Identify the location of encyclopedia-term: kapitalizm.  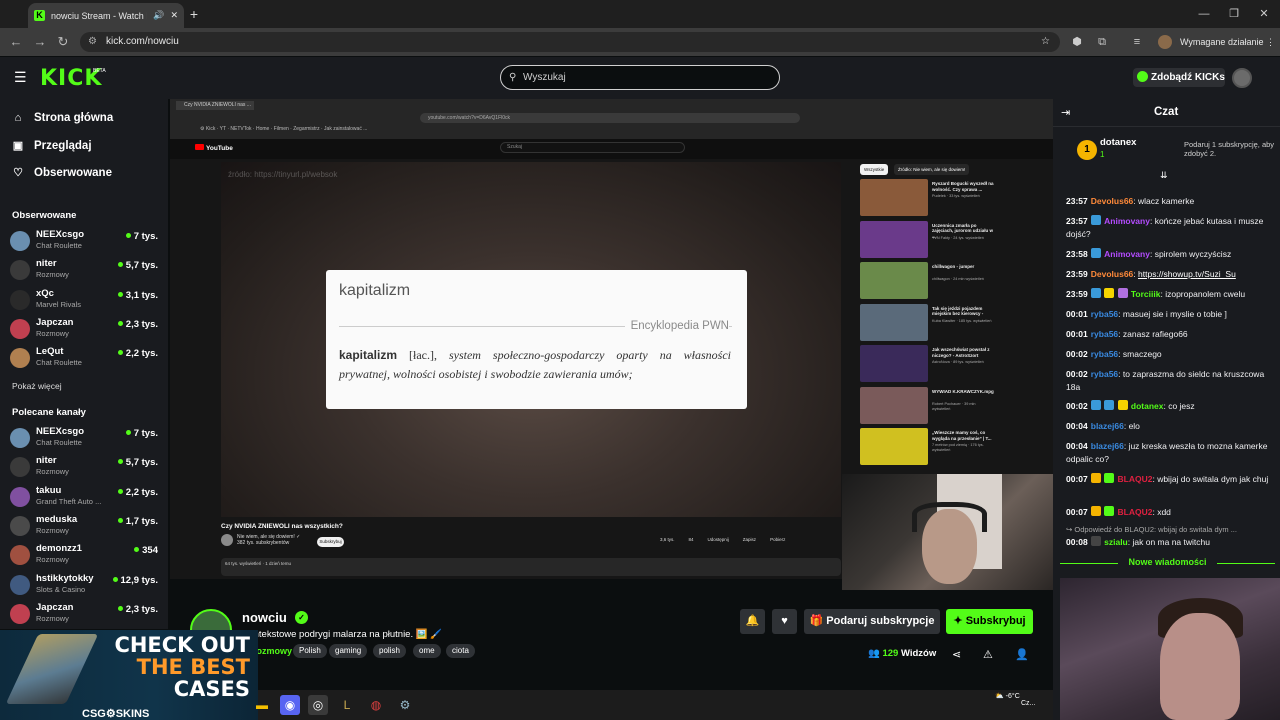
(375, 290).